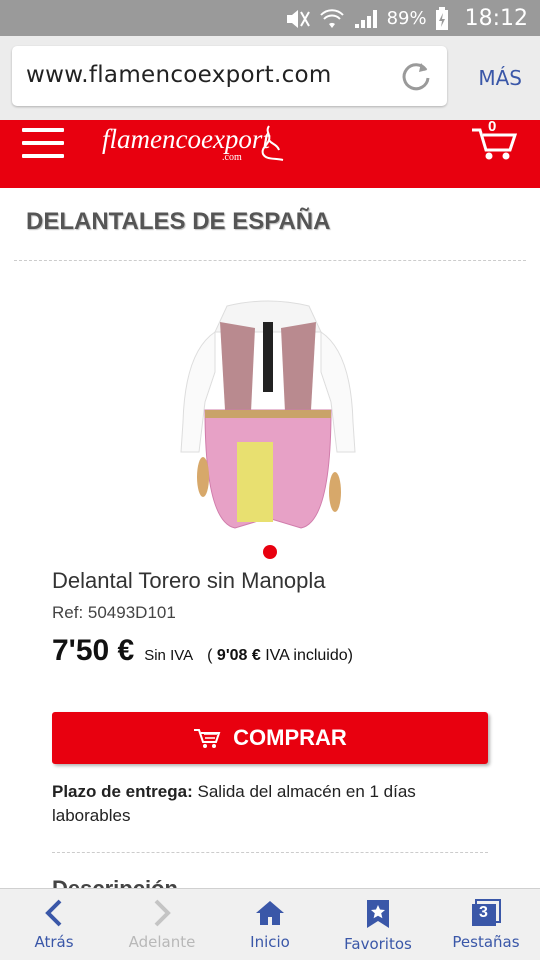  I want to click on cart-count: 0, so click(492, 126).